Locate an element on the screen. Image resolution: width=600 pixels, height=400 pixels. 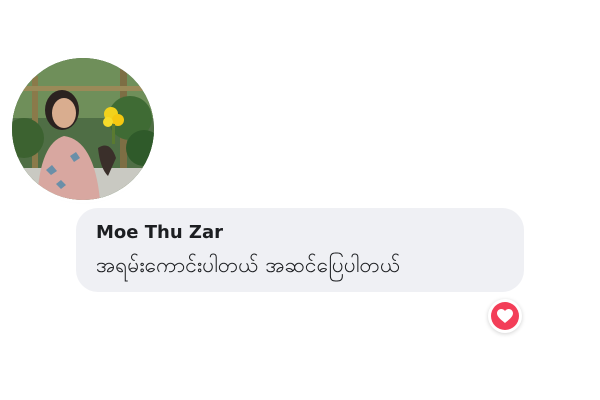
comment-author: Moe Thu Zar is located at coordinates (300, 233).